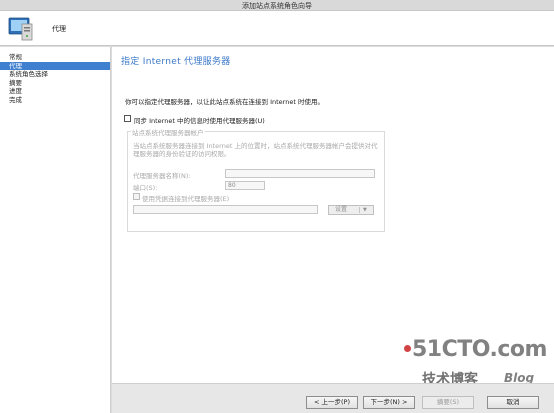  Describe the element at coordinates (479, 349) in the screenshot. I see `watermark-brand: 51CTO.com` at that location.